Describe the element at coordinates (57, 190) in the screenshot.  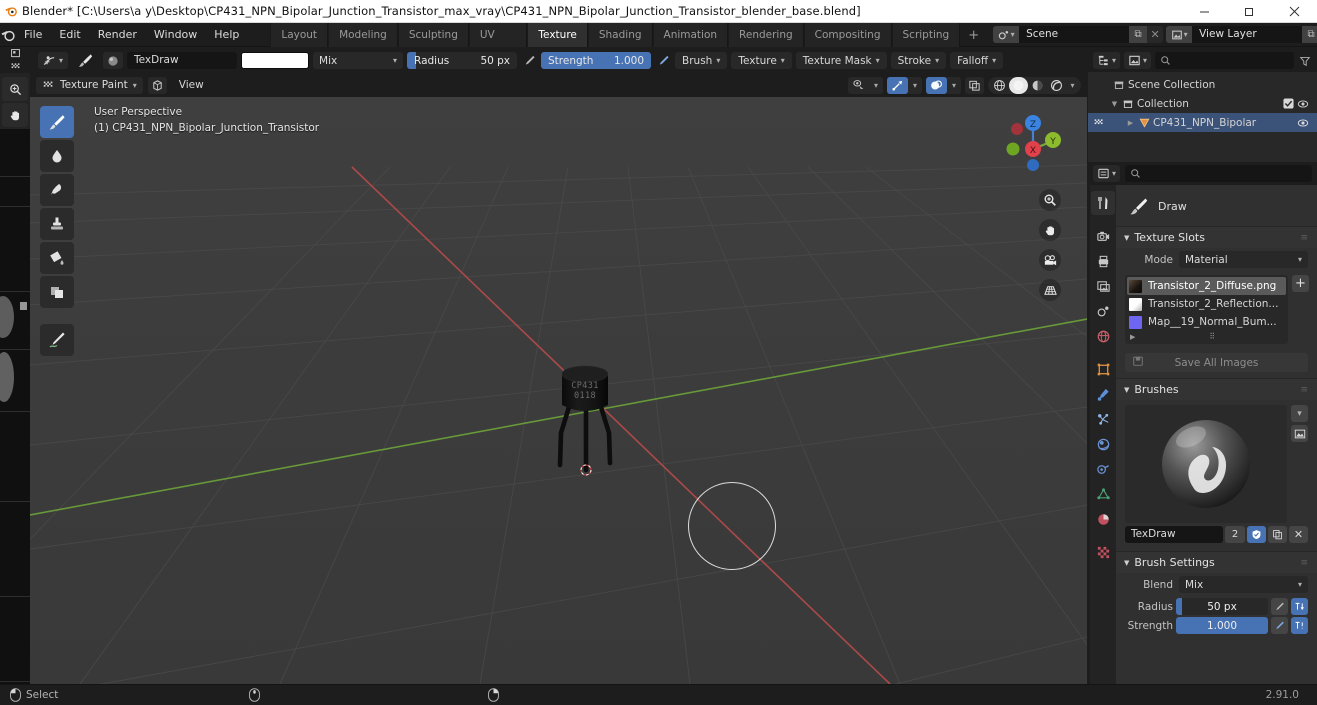
I see `tool-smear` at that location.